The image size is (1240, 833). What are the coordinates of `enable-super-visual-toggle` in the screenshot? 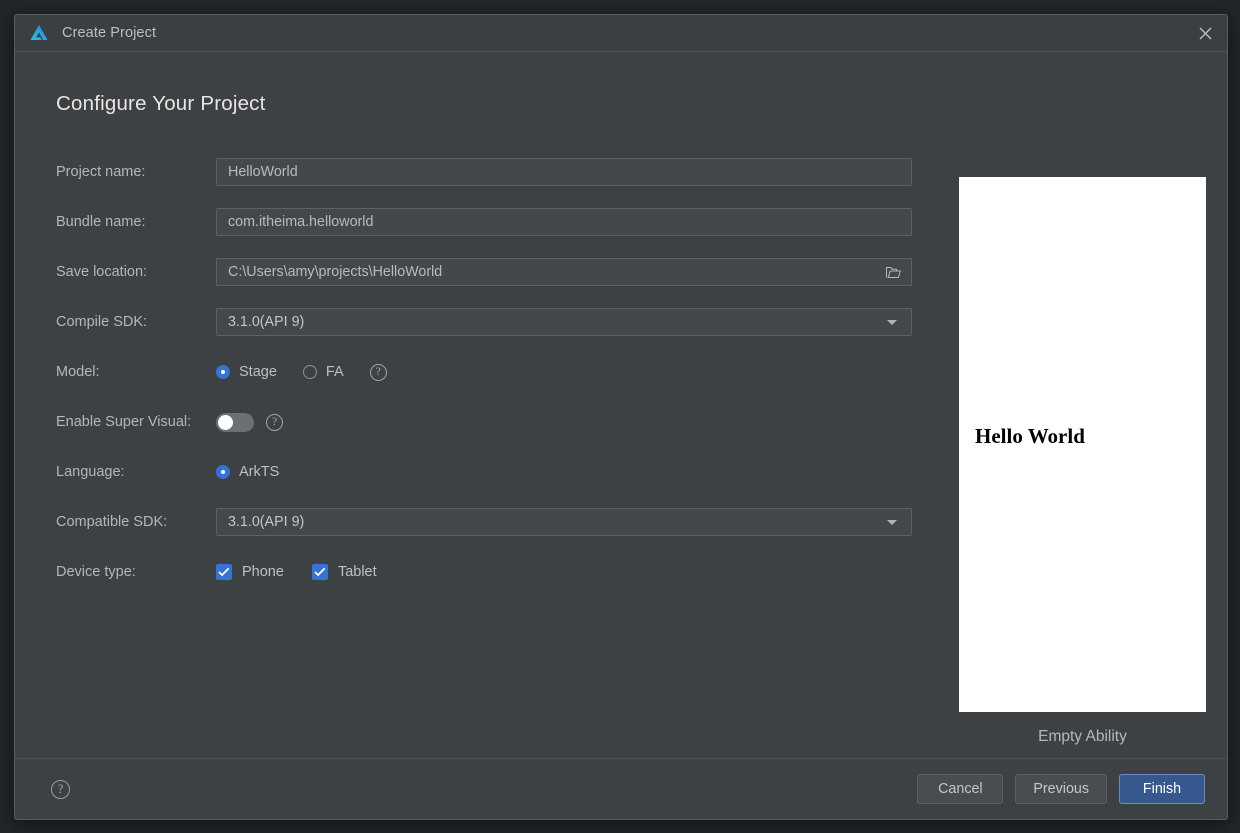 It's located at (235, 422).